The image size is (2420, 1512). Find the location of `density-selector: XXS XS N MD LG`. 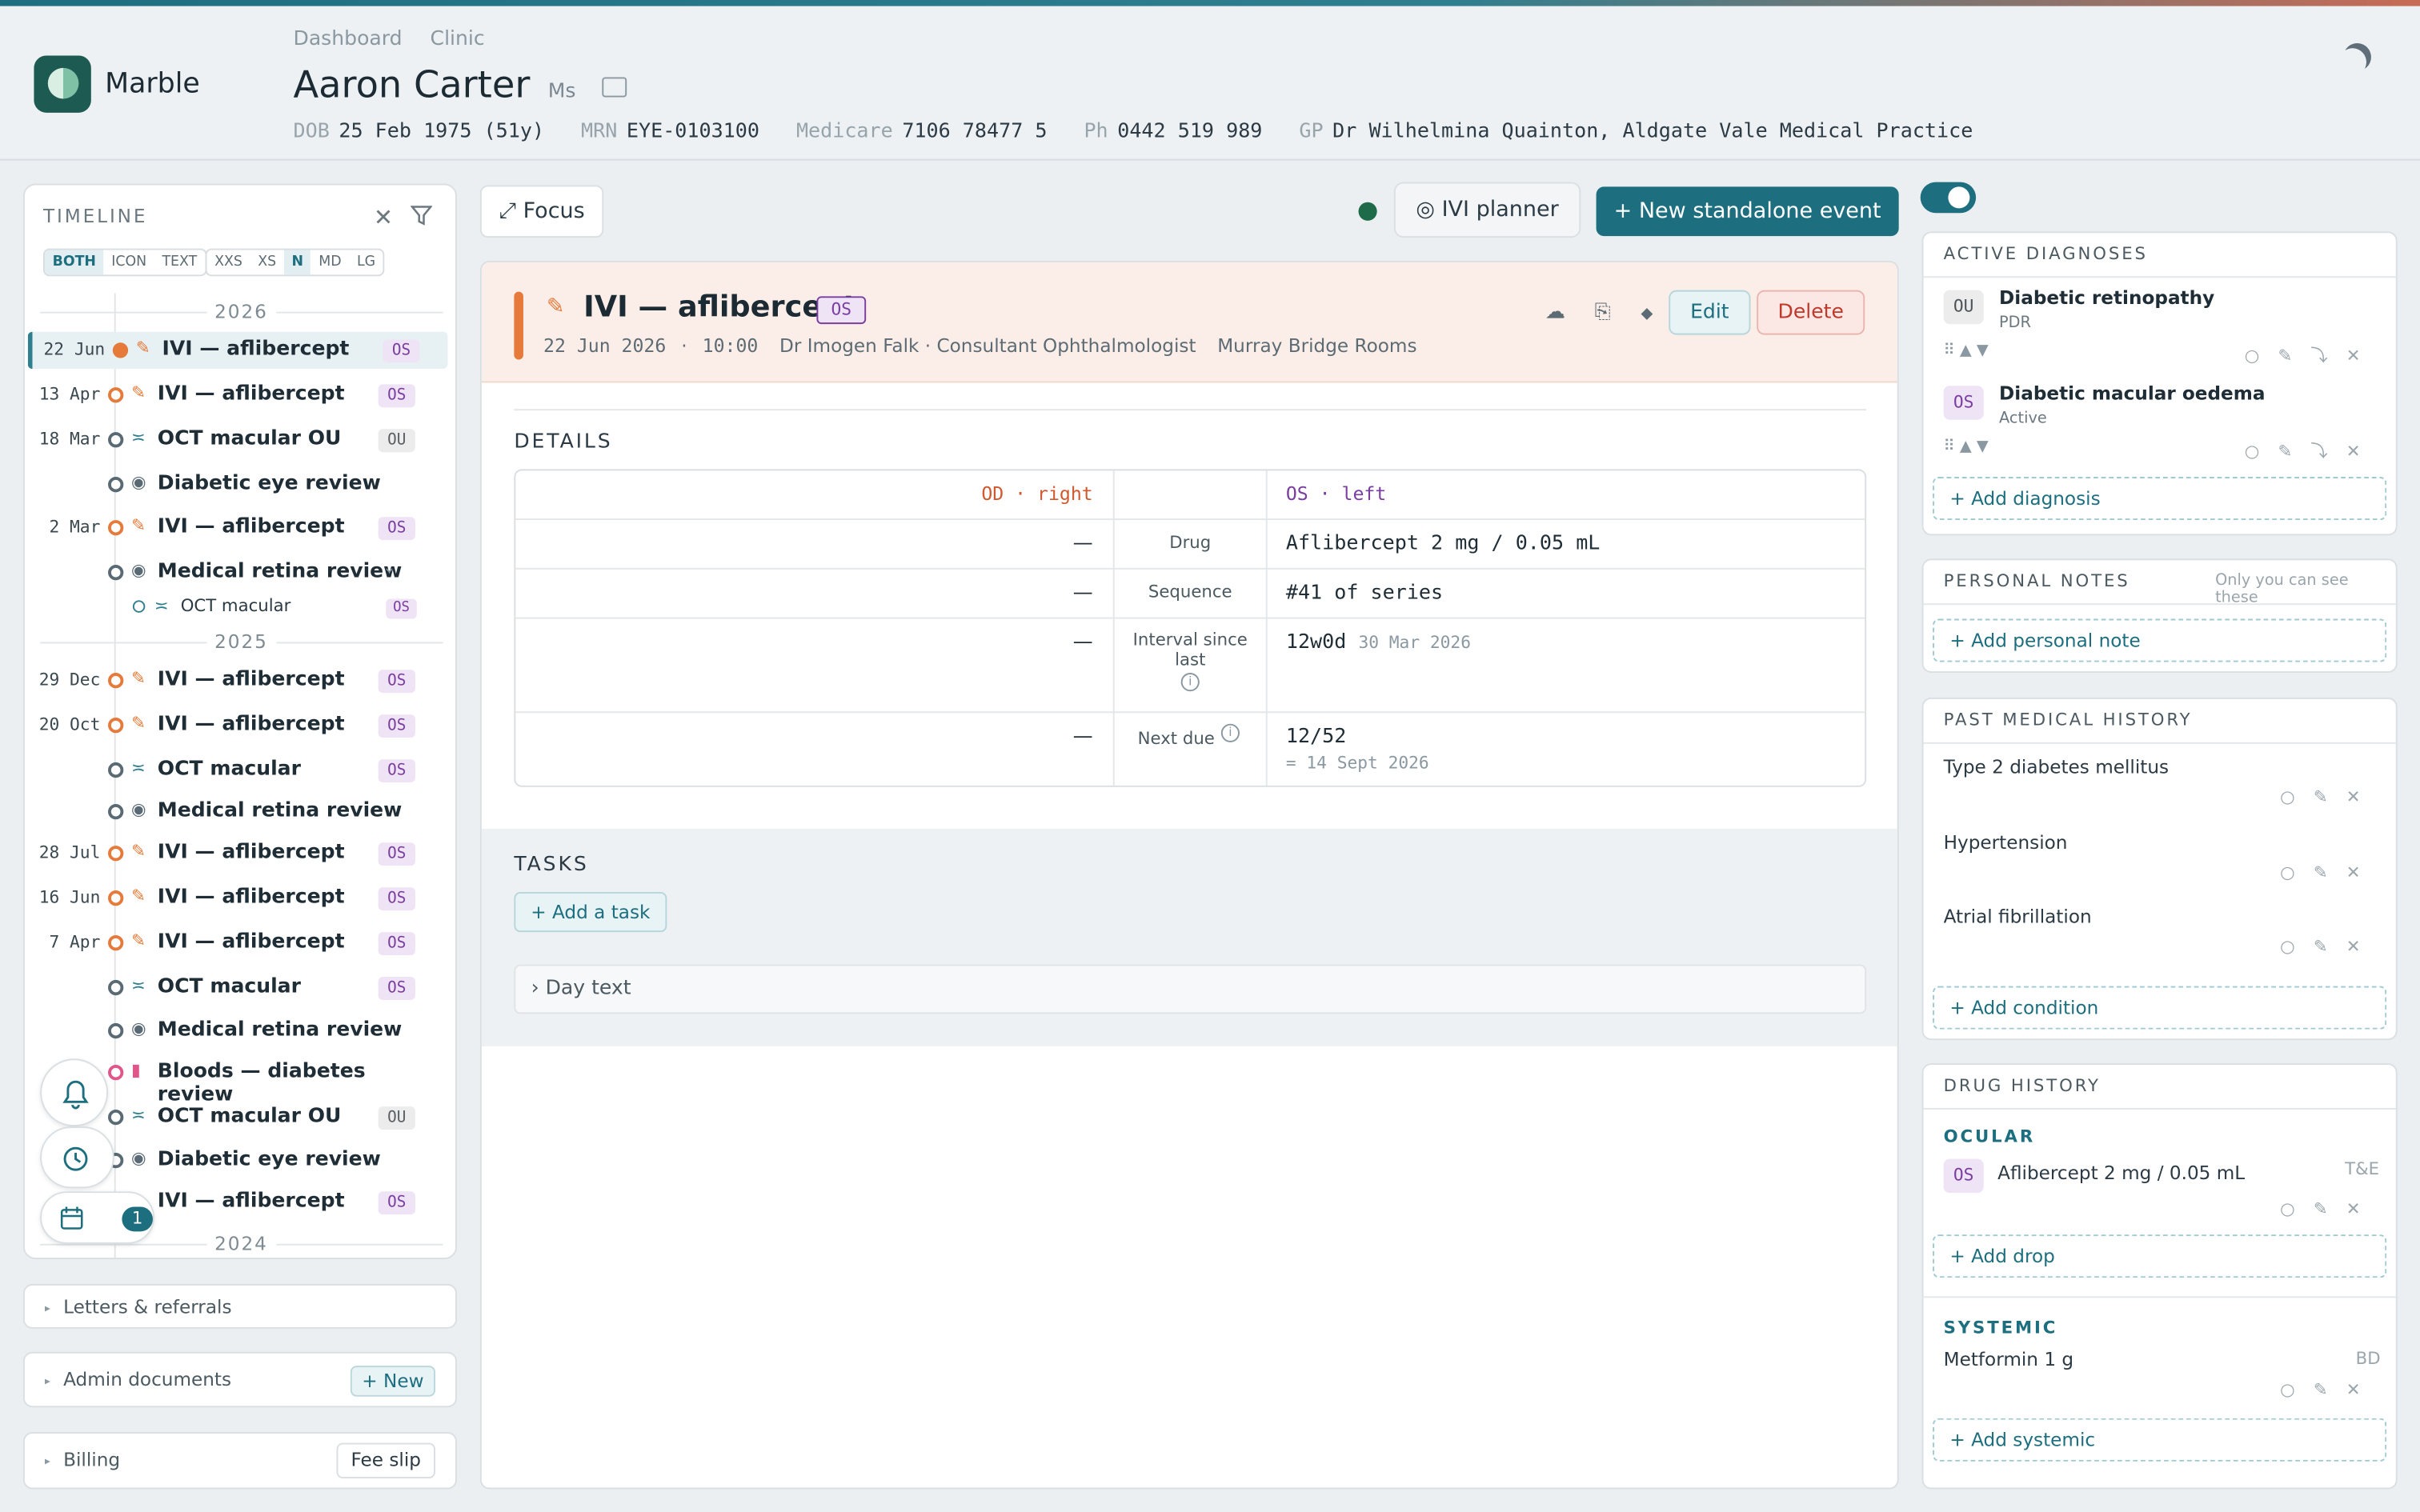

density-selector: XXS XS N MD LG is located at coordinates (295, 262).